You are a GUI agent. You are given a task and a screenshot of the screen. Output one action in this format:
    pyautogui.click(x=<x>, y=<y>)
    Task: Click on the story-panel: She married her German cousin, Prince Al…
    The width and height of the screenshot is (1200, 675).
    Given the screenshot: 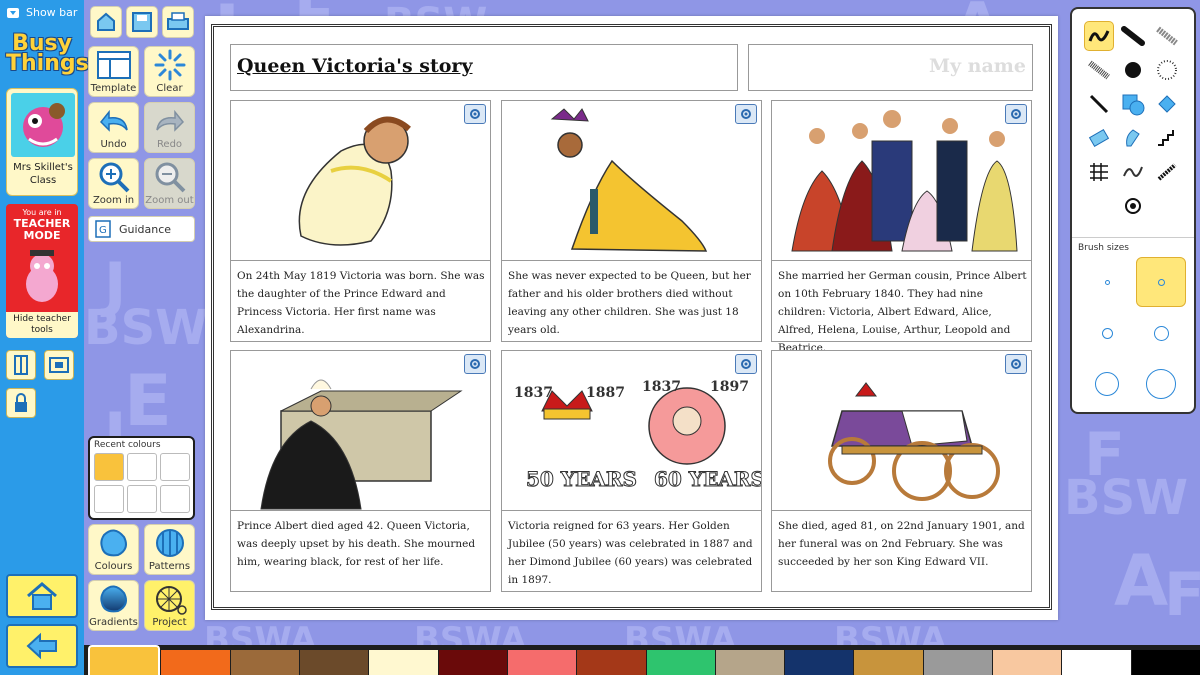 What is the action you would take?
    pyautogui.click(x=901, y=227)
    